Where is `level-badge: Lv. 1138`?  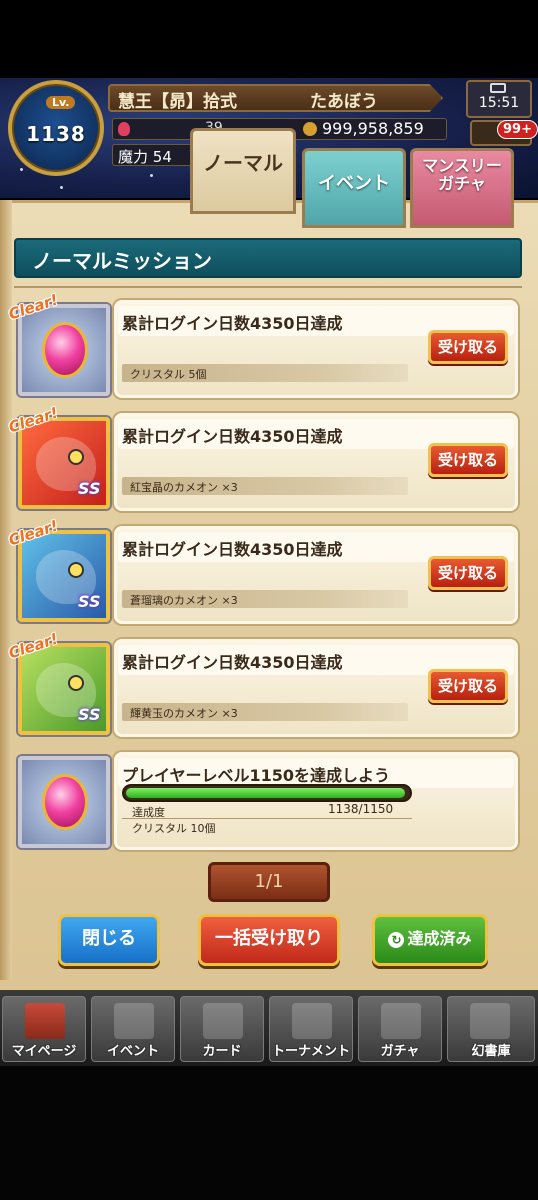
level-badge: Lv. 1138 is located at coordinates (56, 128).